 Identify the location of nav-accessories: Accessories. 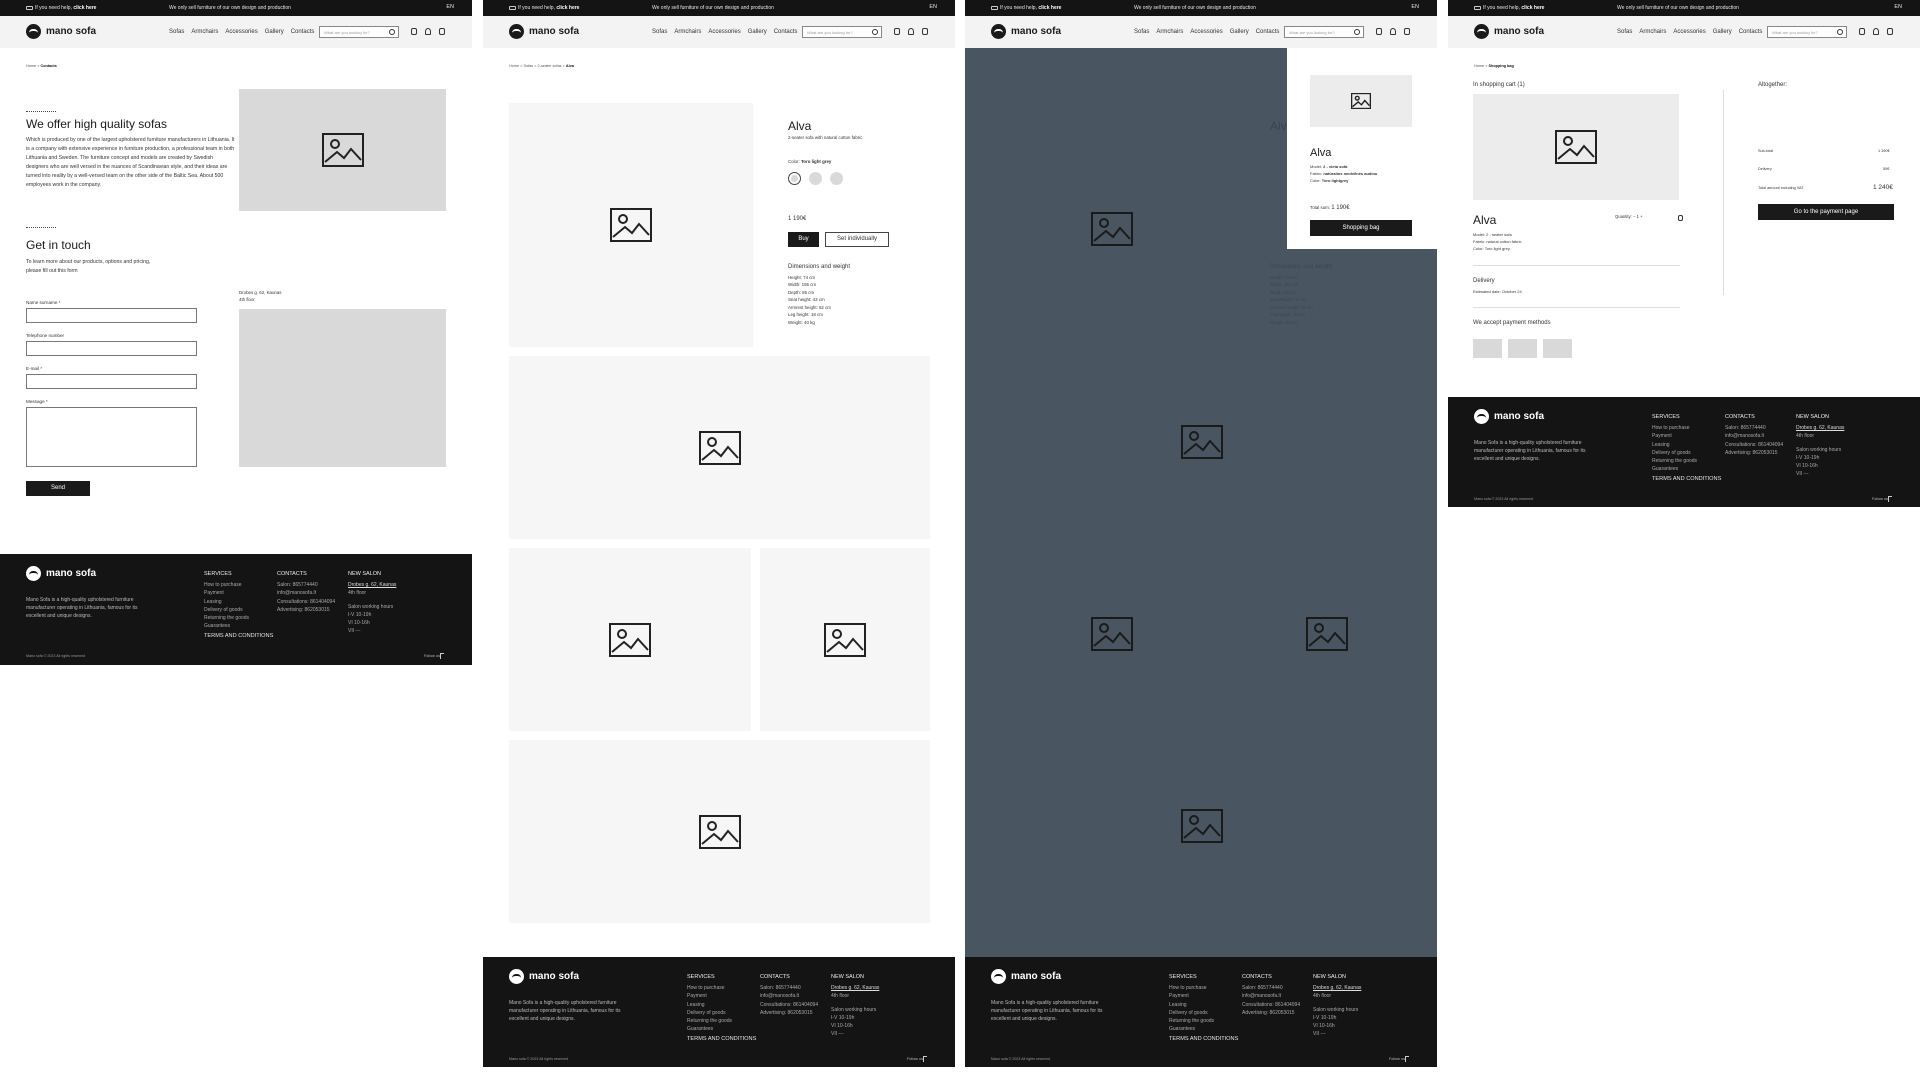
(1206, 32).